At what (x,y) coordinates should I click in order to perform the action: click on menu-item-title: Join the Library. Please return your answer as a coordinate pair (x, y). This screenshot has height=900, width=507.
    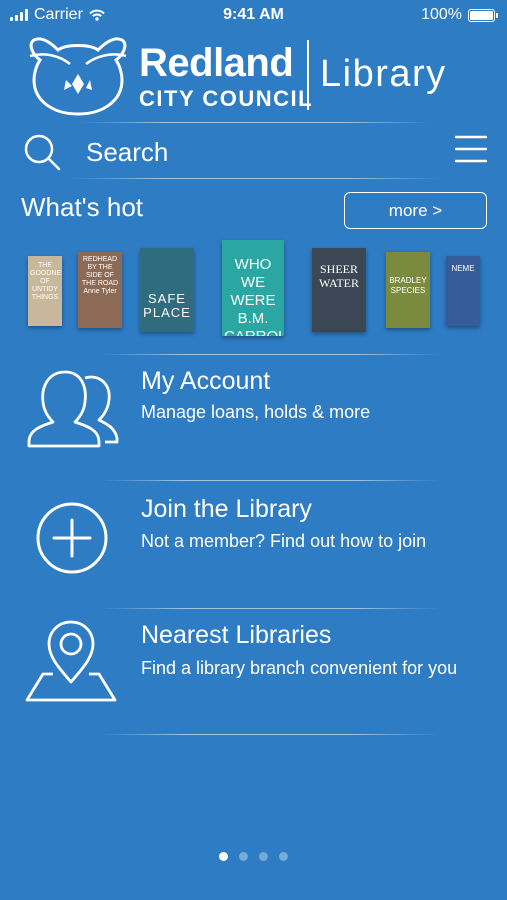
    Looking at the image, I should click on (226, 509).